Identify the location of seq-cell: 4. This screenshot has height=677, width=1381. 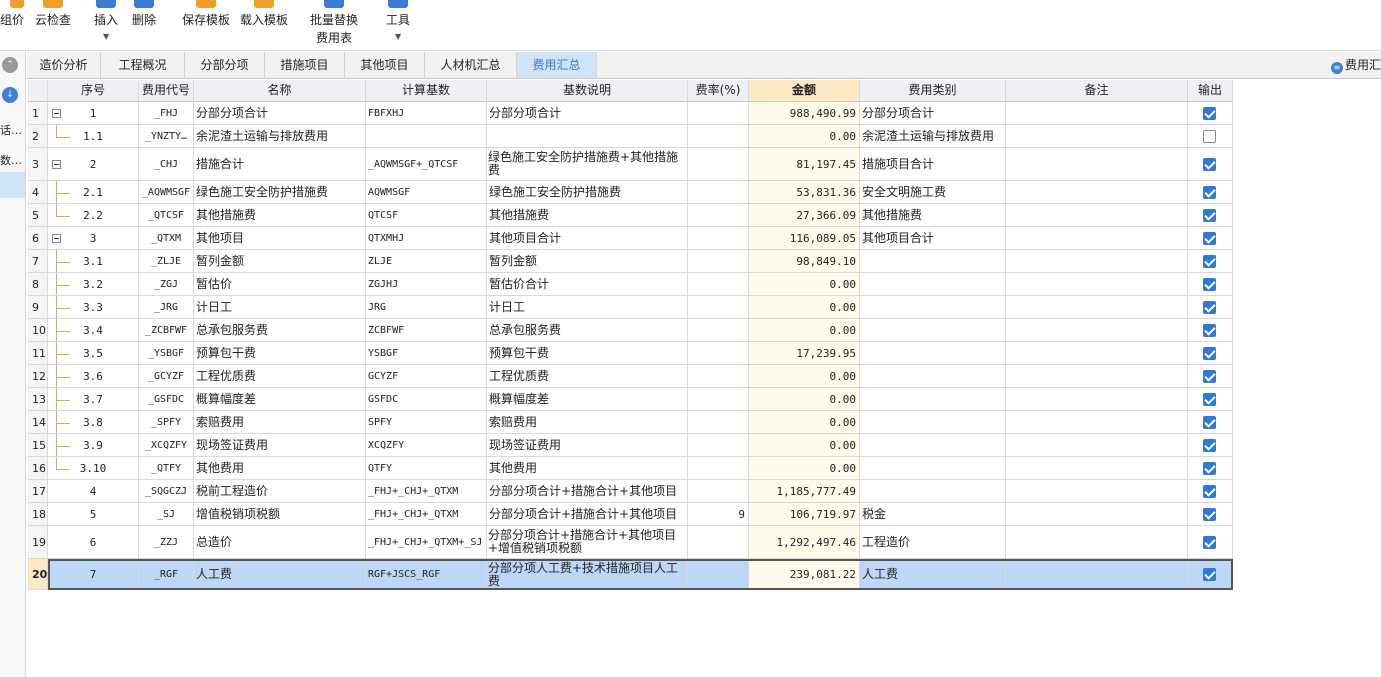
(93, 491).